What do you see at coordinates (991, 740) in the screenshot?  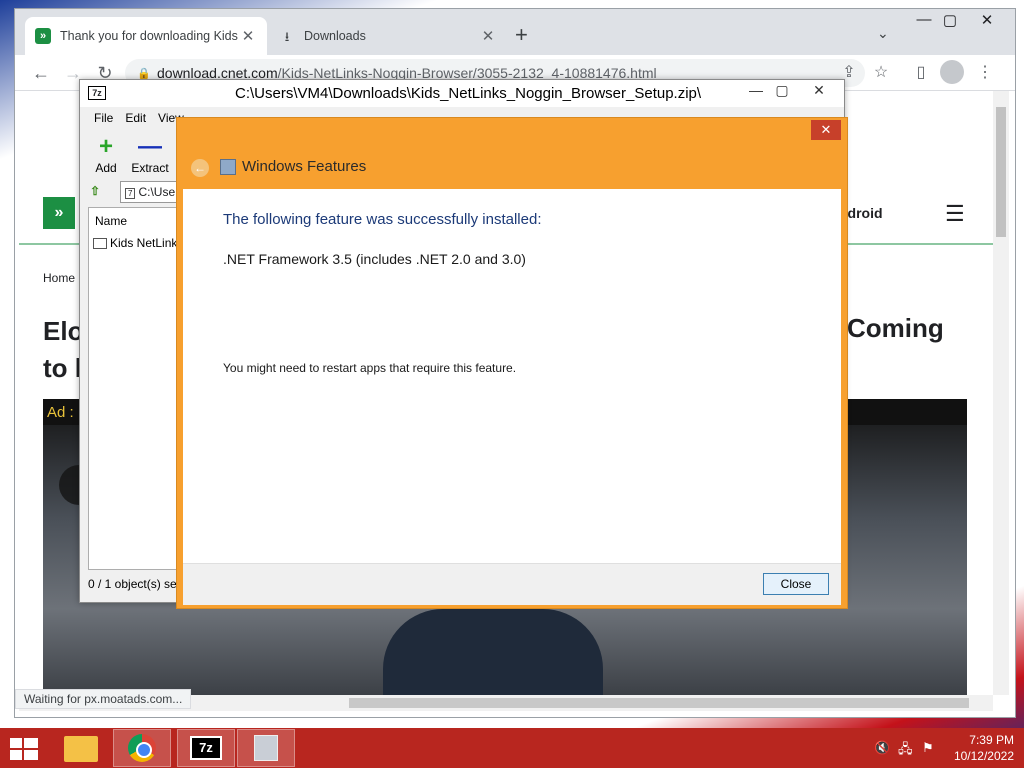 I see `clock-time: 7:39 PM` at bounding box center [991, 740].